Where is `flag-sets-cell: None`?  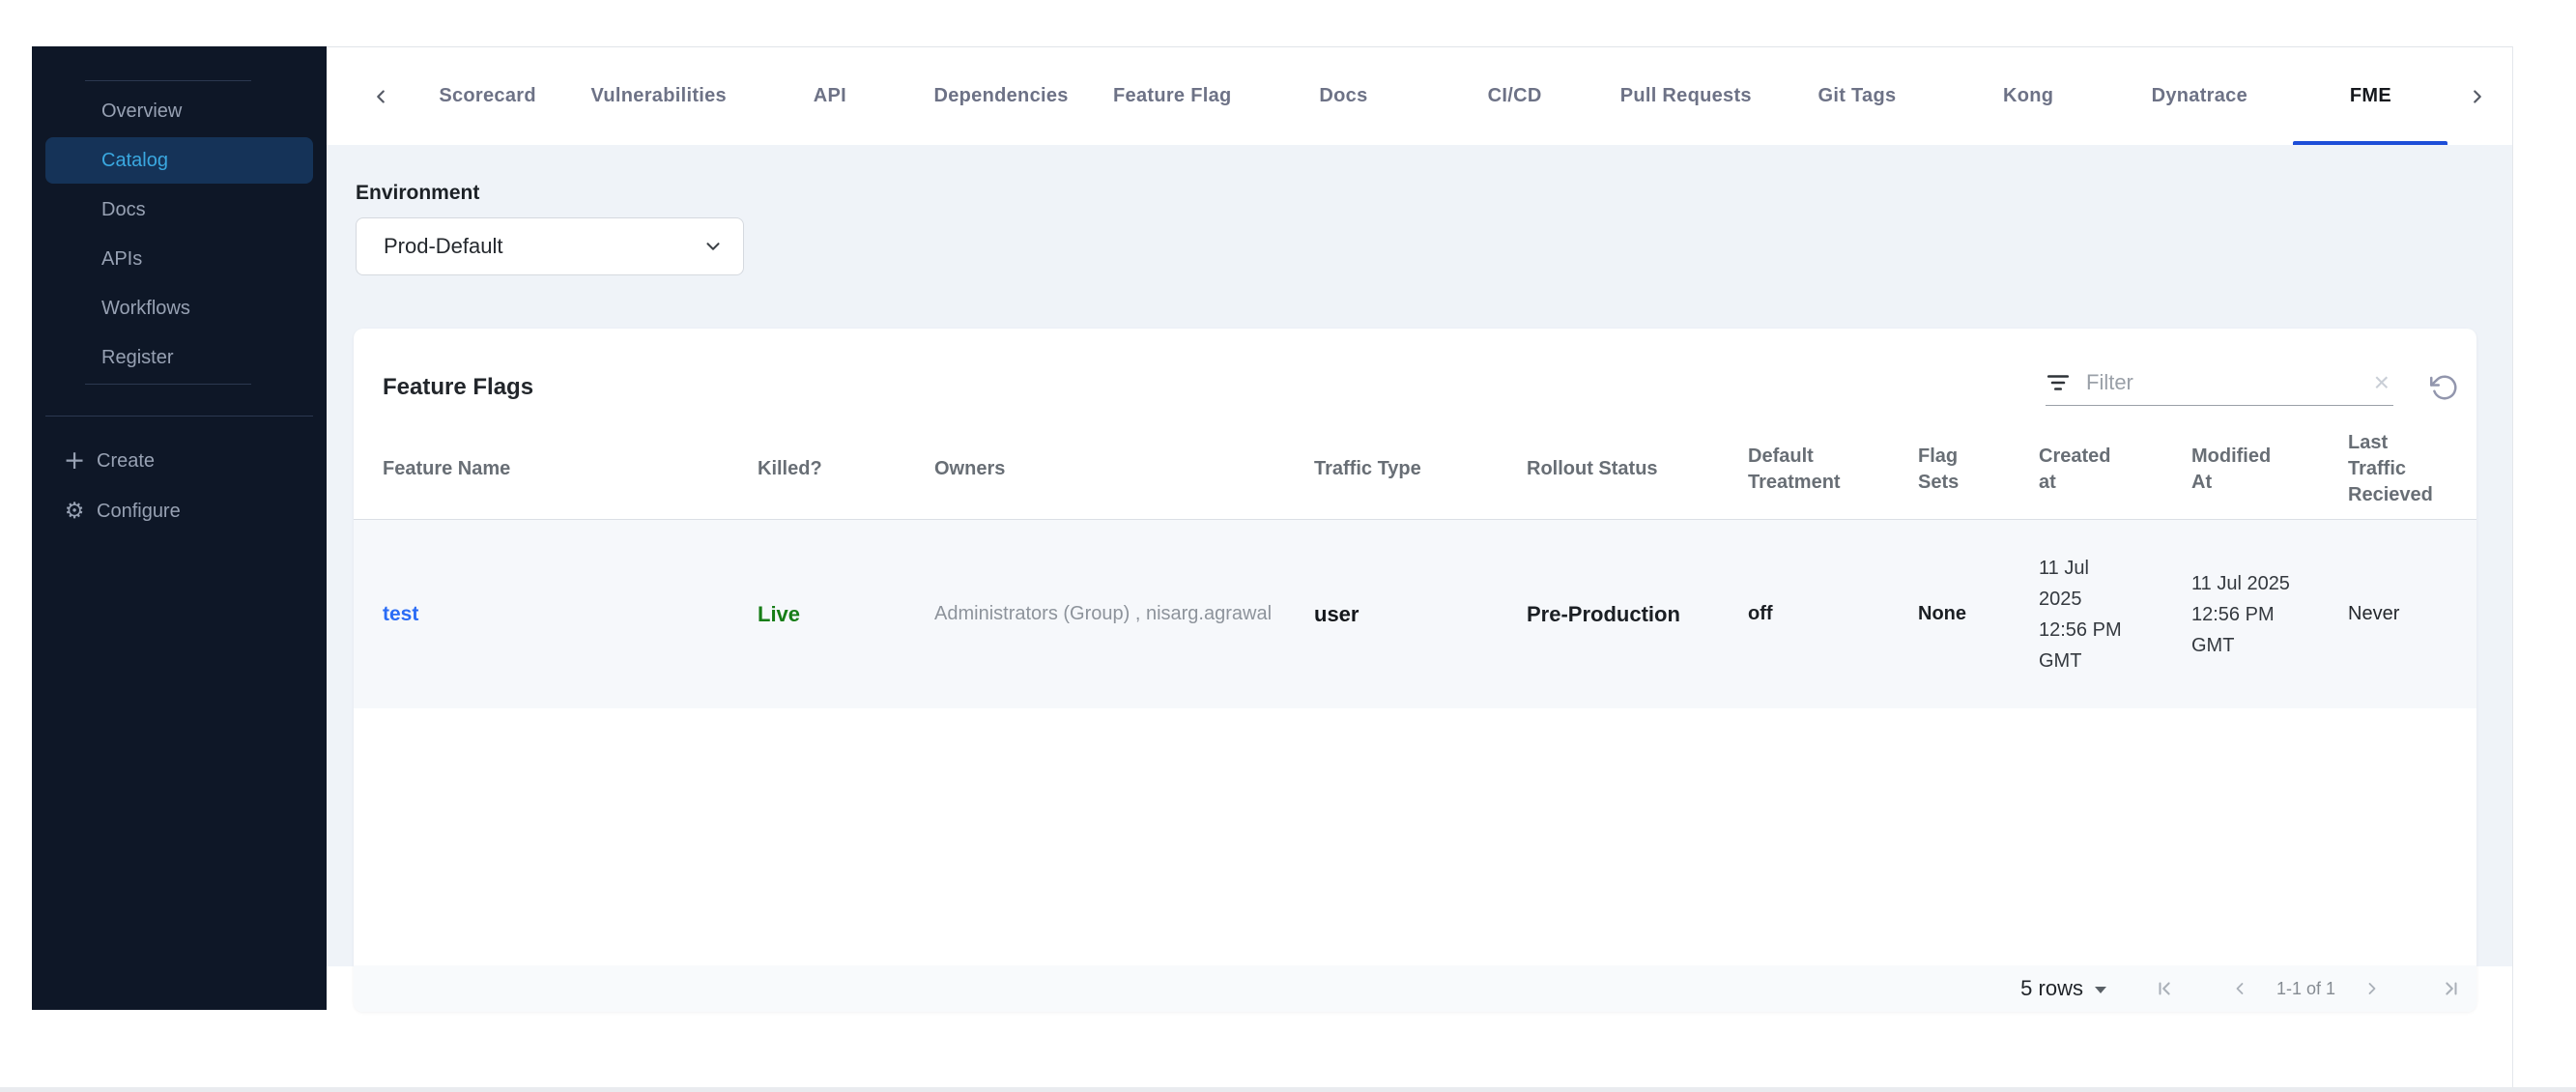
flag-sets-cell: None is located at coordinates (1942, 613).